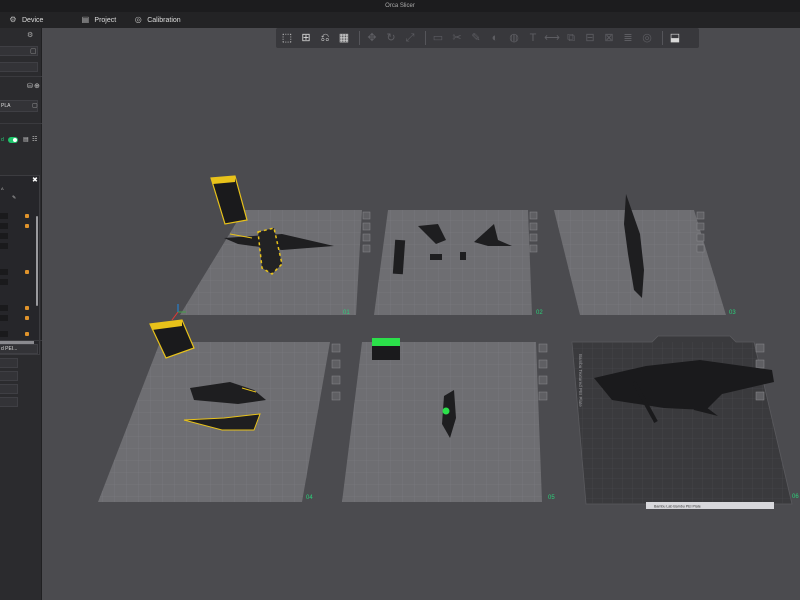 The height and width of the screenshot is (600, 800). I want to click on plate-number: 02, so click(539, 313).